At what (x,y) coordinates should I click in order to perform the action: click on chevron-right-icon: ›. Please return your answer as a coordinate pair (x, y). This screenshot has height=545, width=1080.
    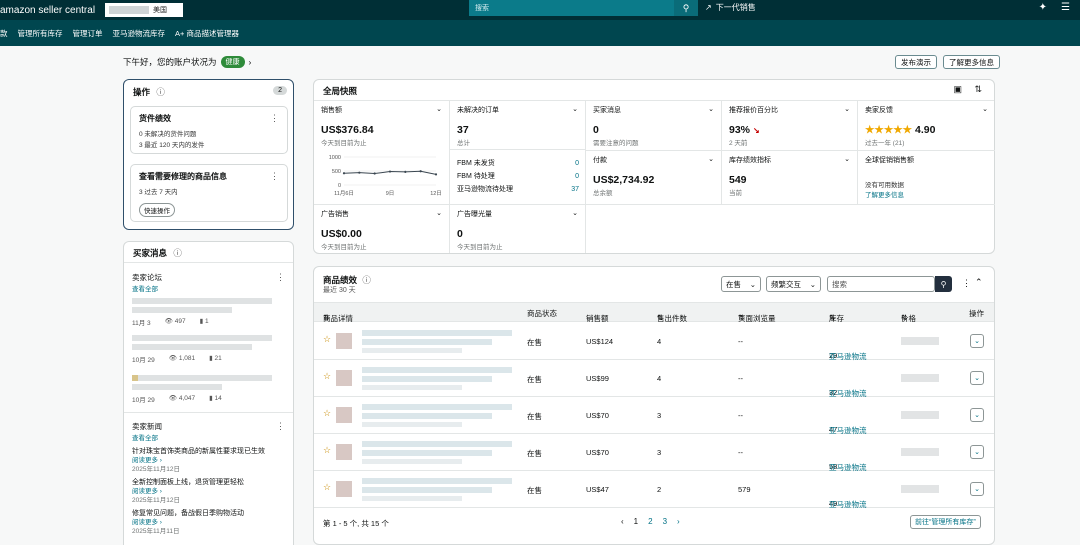
    Looking at the image, I should click on (250, 62).